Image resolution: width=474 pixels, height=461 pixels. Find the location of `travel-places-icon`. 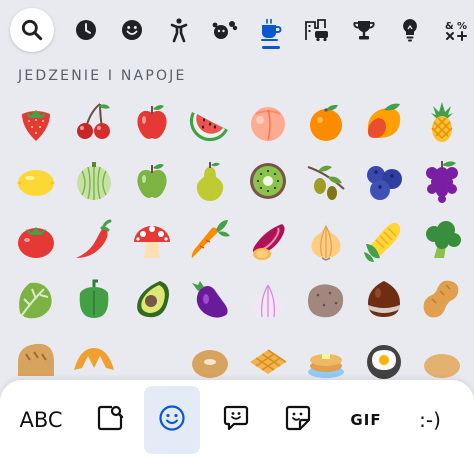

travel-places-icon is located at coordinates (317, 30).